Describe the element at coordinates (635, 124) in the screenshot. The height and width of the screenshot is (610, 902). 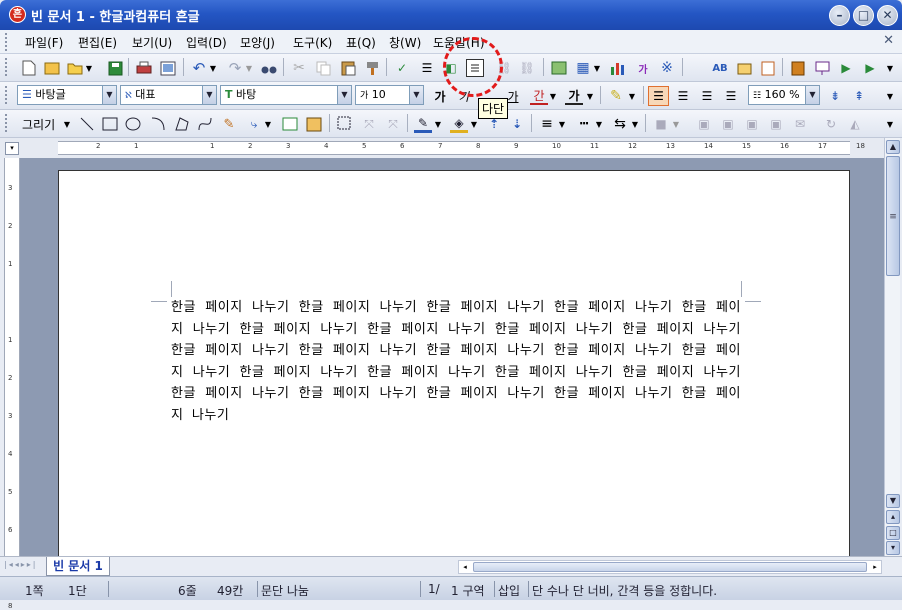
I see `arrow-style-dropdown-icon: ▼` at that location.